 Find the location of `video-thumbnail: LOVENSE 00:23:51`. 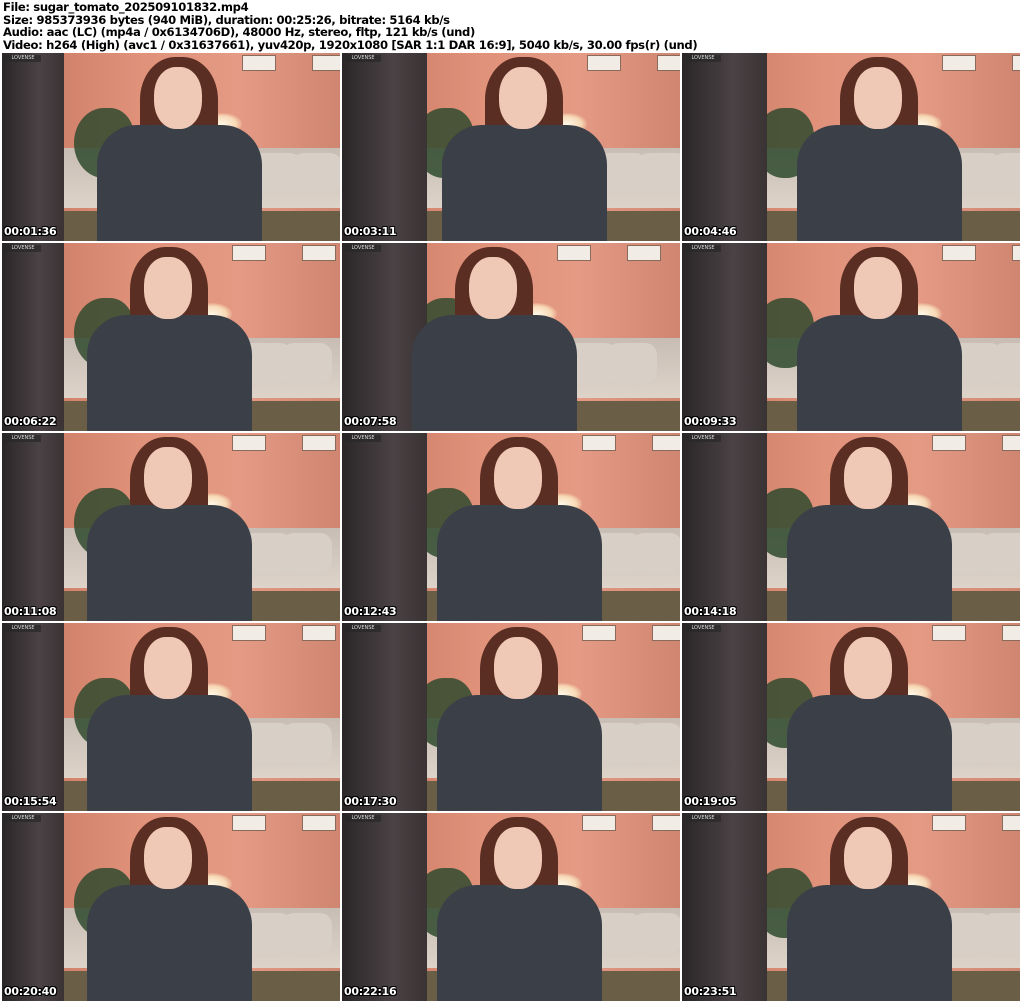

video-thumbnail: LOVENSE 00:23:51 is located at coordinates (851, 907).